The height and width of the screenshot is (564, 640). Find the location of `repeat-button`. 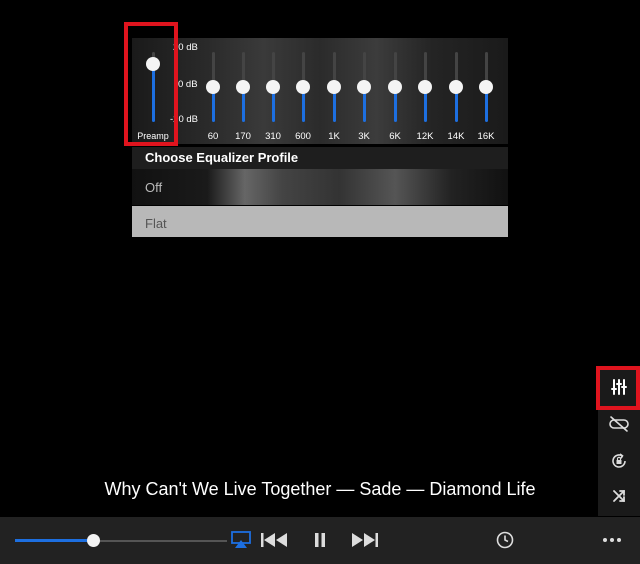

repeat-button is located at coordinates (619, 424).